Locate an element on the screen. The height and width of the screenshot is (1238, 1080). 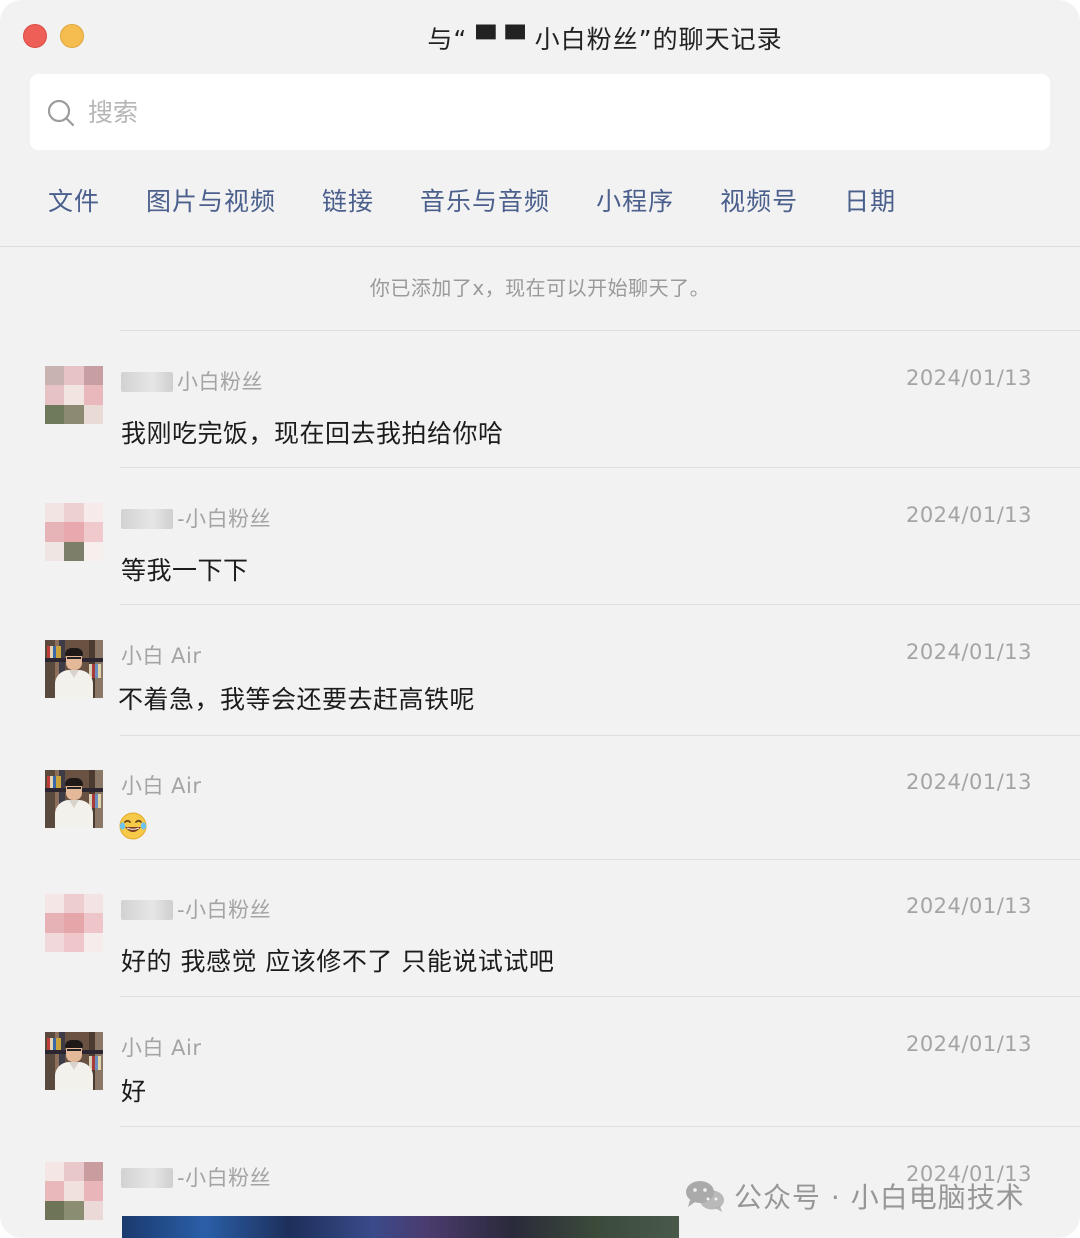
tab-date: 日期 is located at coordinates (870, 202).